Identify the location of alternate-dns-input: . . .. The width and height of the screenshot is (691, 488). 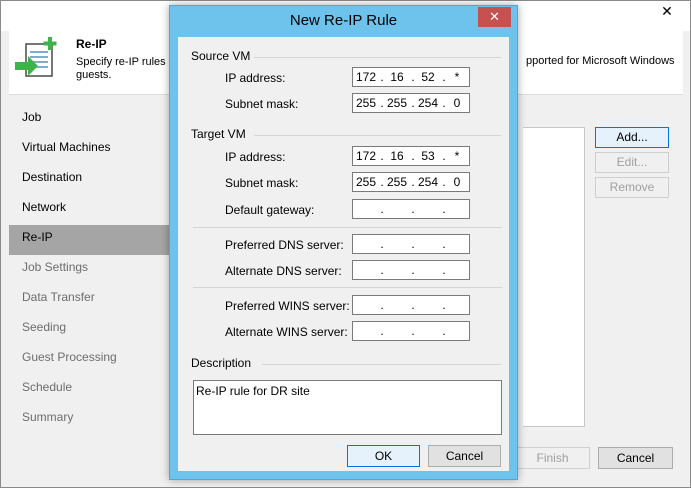
(411, 270).